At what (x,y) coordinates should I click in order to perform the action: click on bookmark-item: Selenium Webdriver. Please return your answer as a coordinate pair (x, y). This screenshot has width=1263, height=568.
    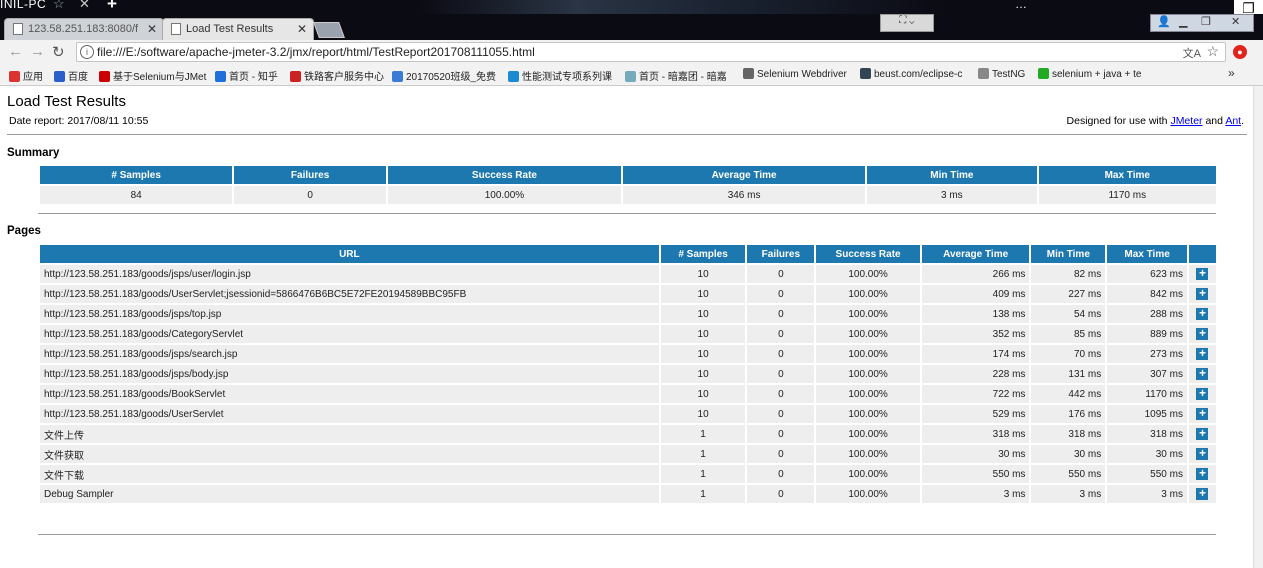
    Looking at the image, I should click on (795, 74).